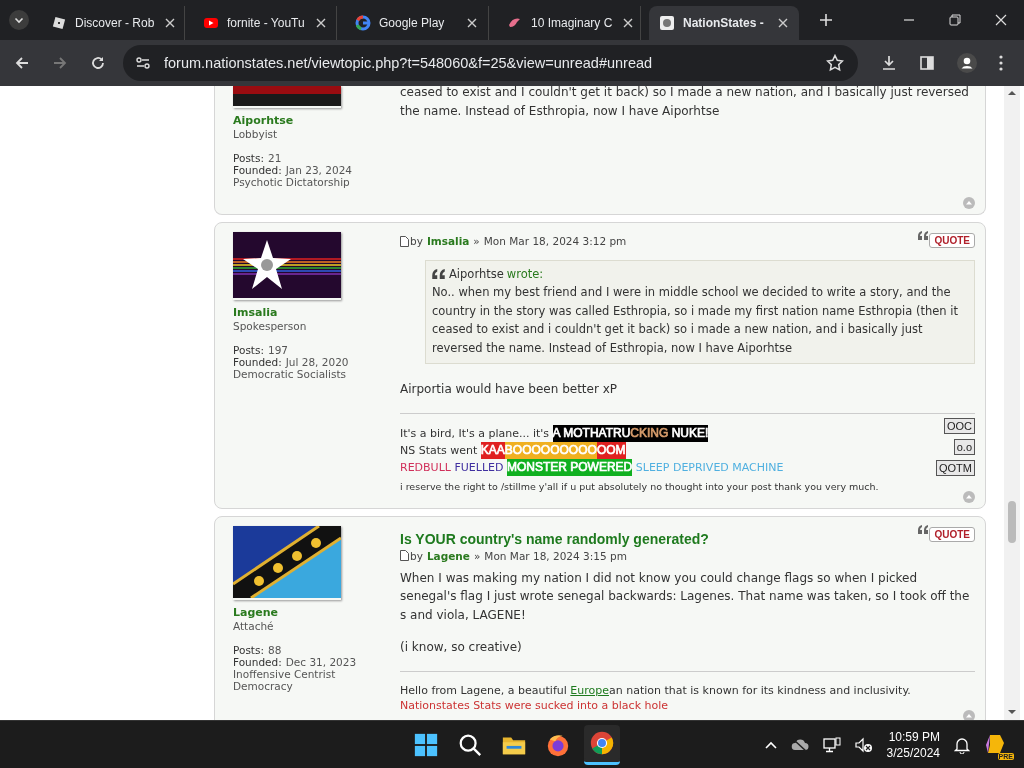 The width and height of the screenshot is (1024, 768). I want to click on address-bar: forum.nationstates.net/viewtopic.php?t=548060&f=25&view=unread#unread, so click(490, 63).